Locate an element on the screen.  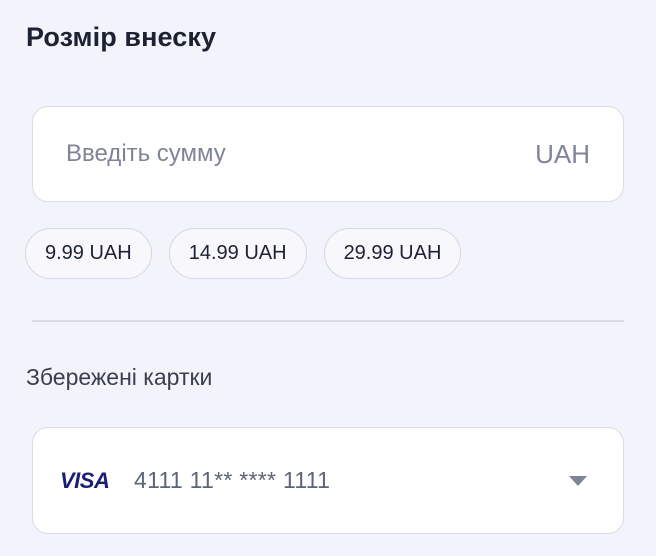
preset-amounts: 9.99 UAH 14.99 UAH 29.99 UAH is located at coordinates (243, 253).